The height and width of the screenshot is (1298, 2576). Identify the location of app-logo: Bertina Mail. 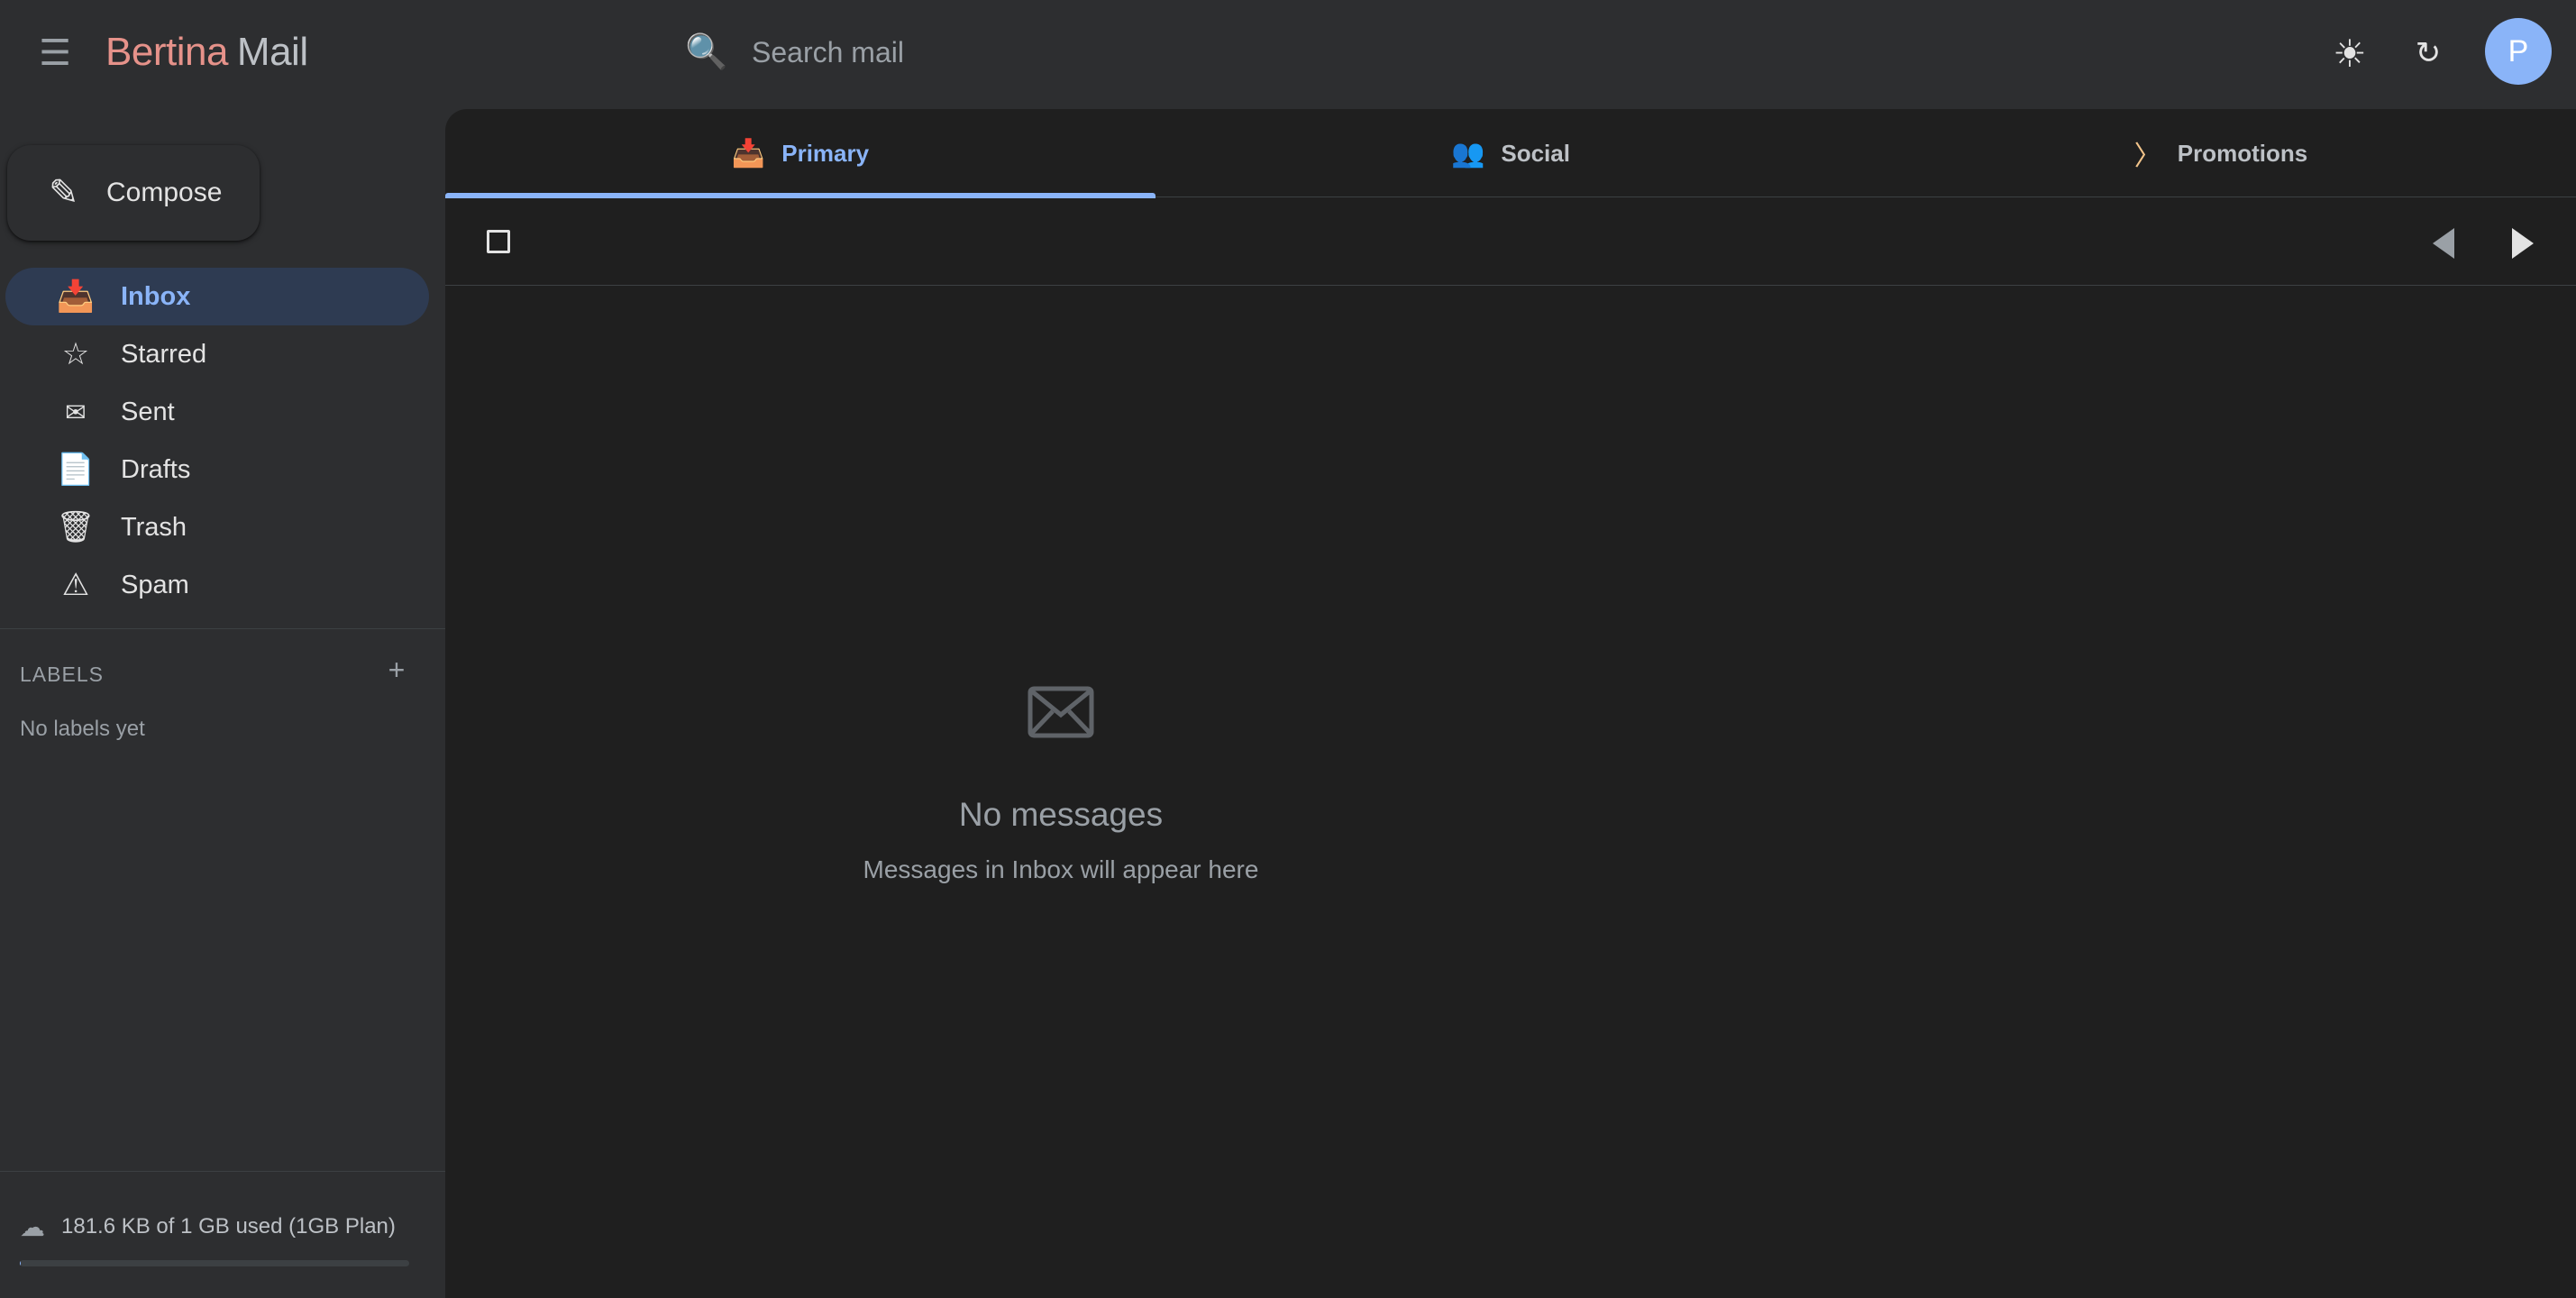
(206, 52).